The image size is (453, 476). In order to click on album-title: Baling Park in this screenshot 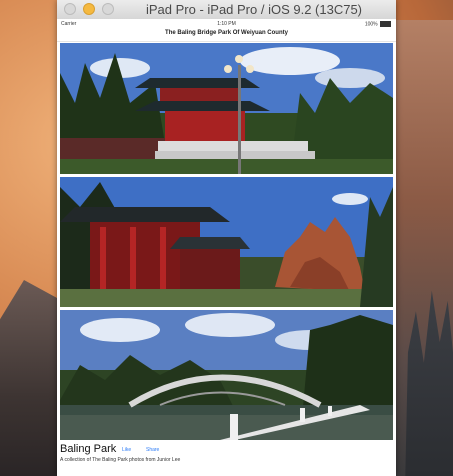, I will do `click(88, 449)`.